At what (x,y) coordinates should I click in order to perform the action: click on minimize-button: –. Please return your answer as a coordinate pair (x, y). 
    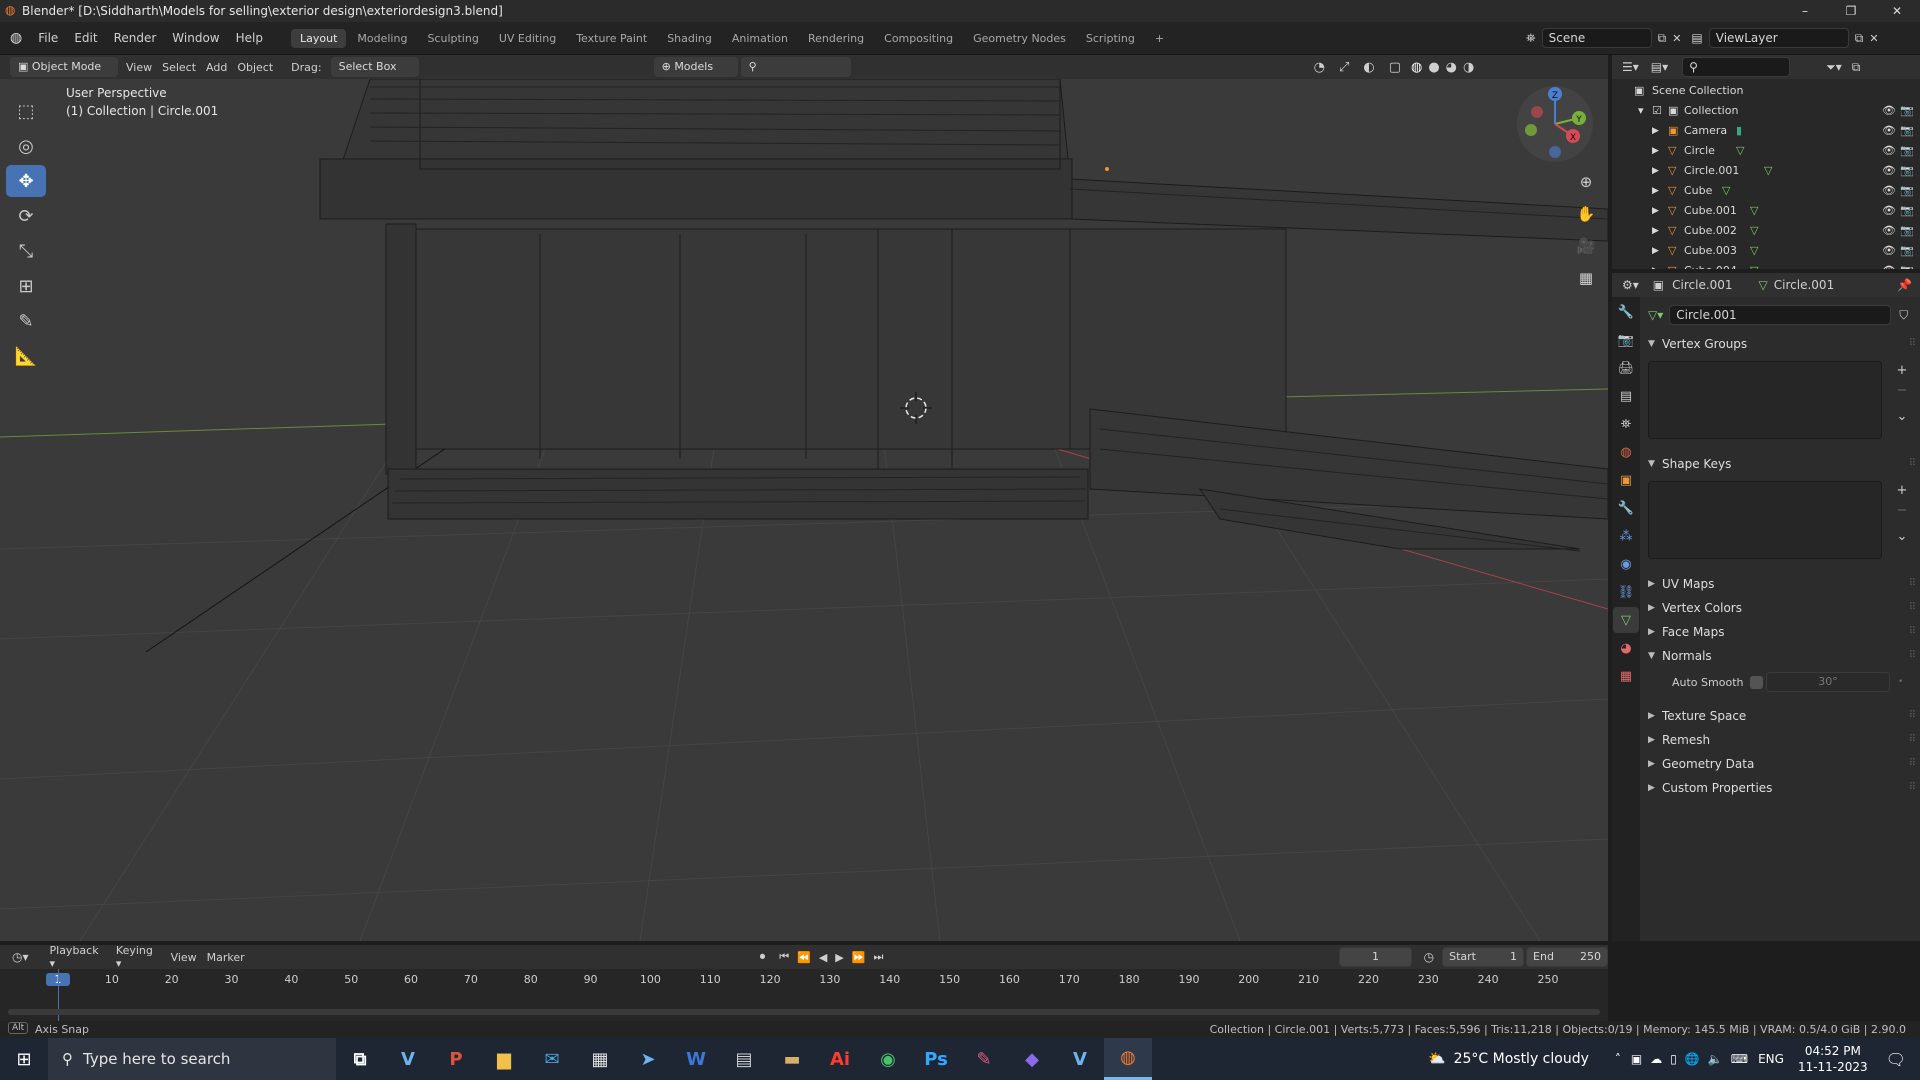
    Looking at the image, I should click on (1805, 11).